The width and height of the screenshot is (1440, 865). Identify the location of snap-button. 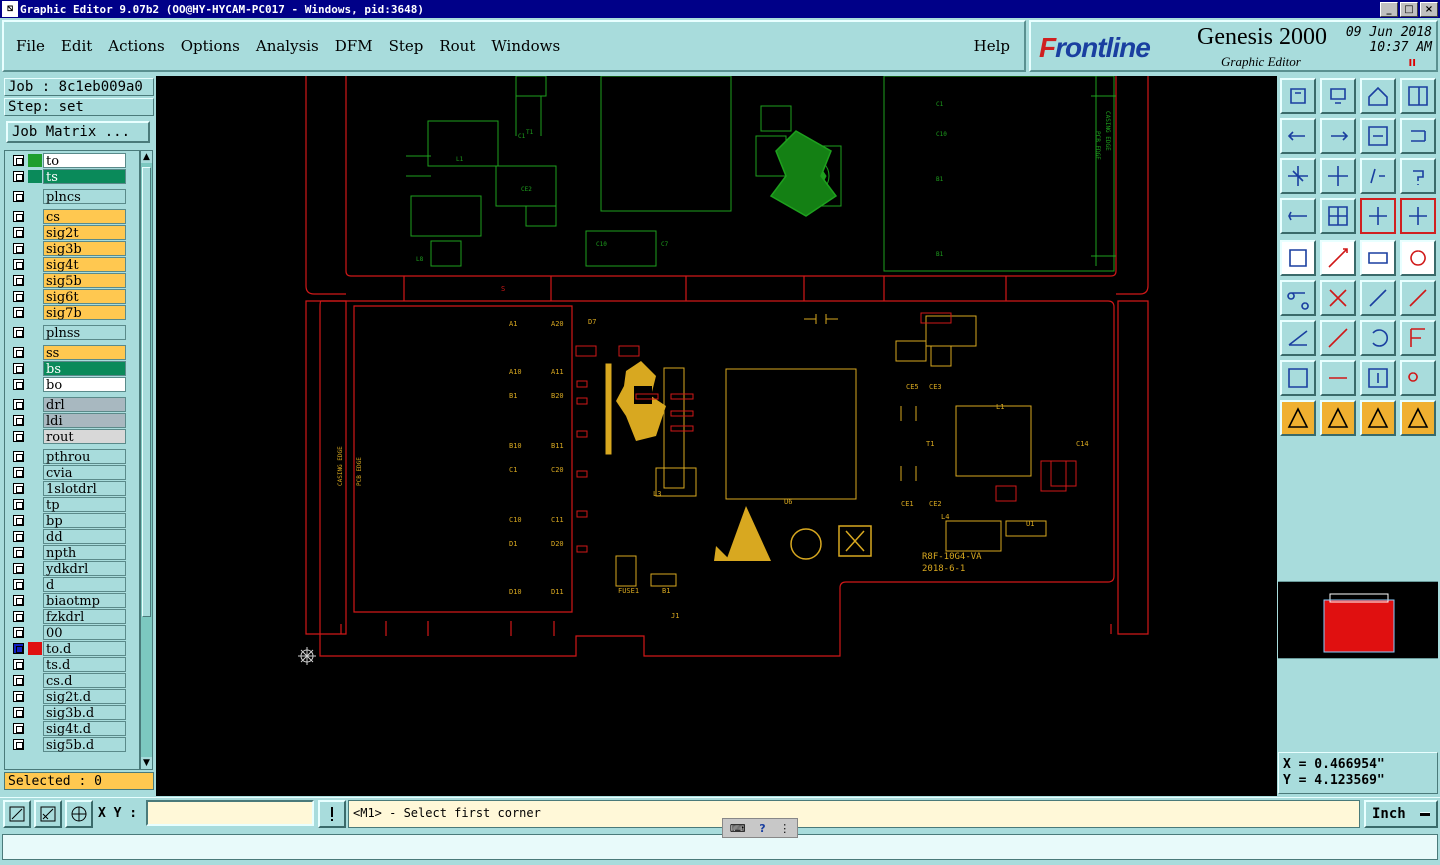
(48, 814).